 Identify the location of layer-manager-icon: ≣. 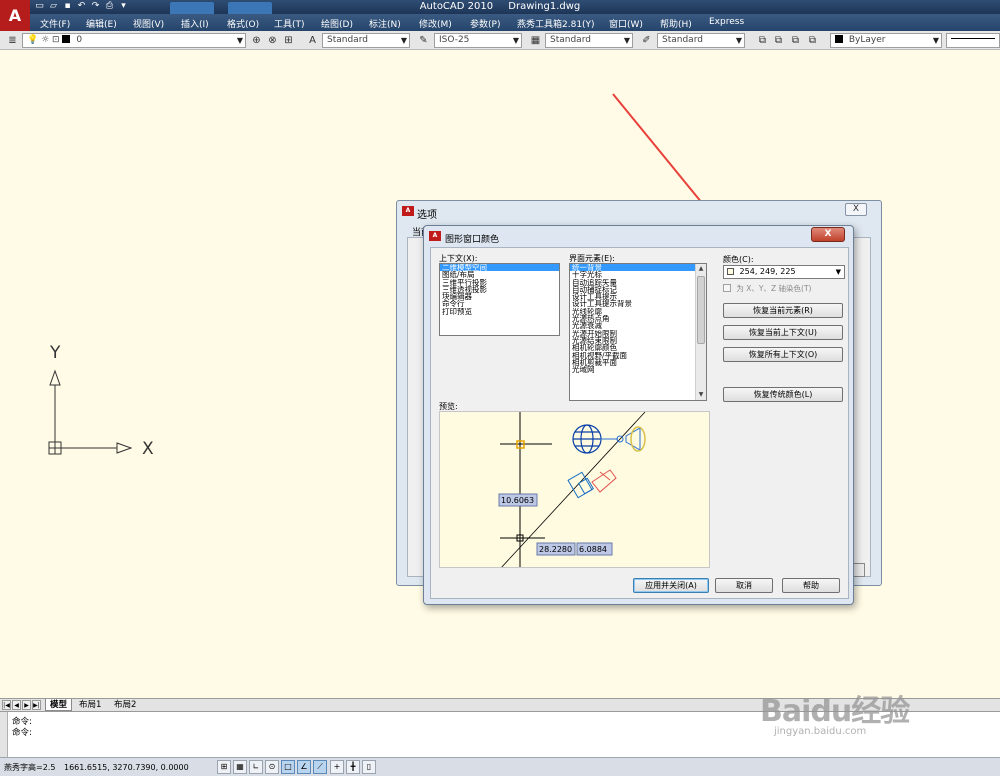
(12, 40).